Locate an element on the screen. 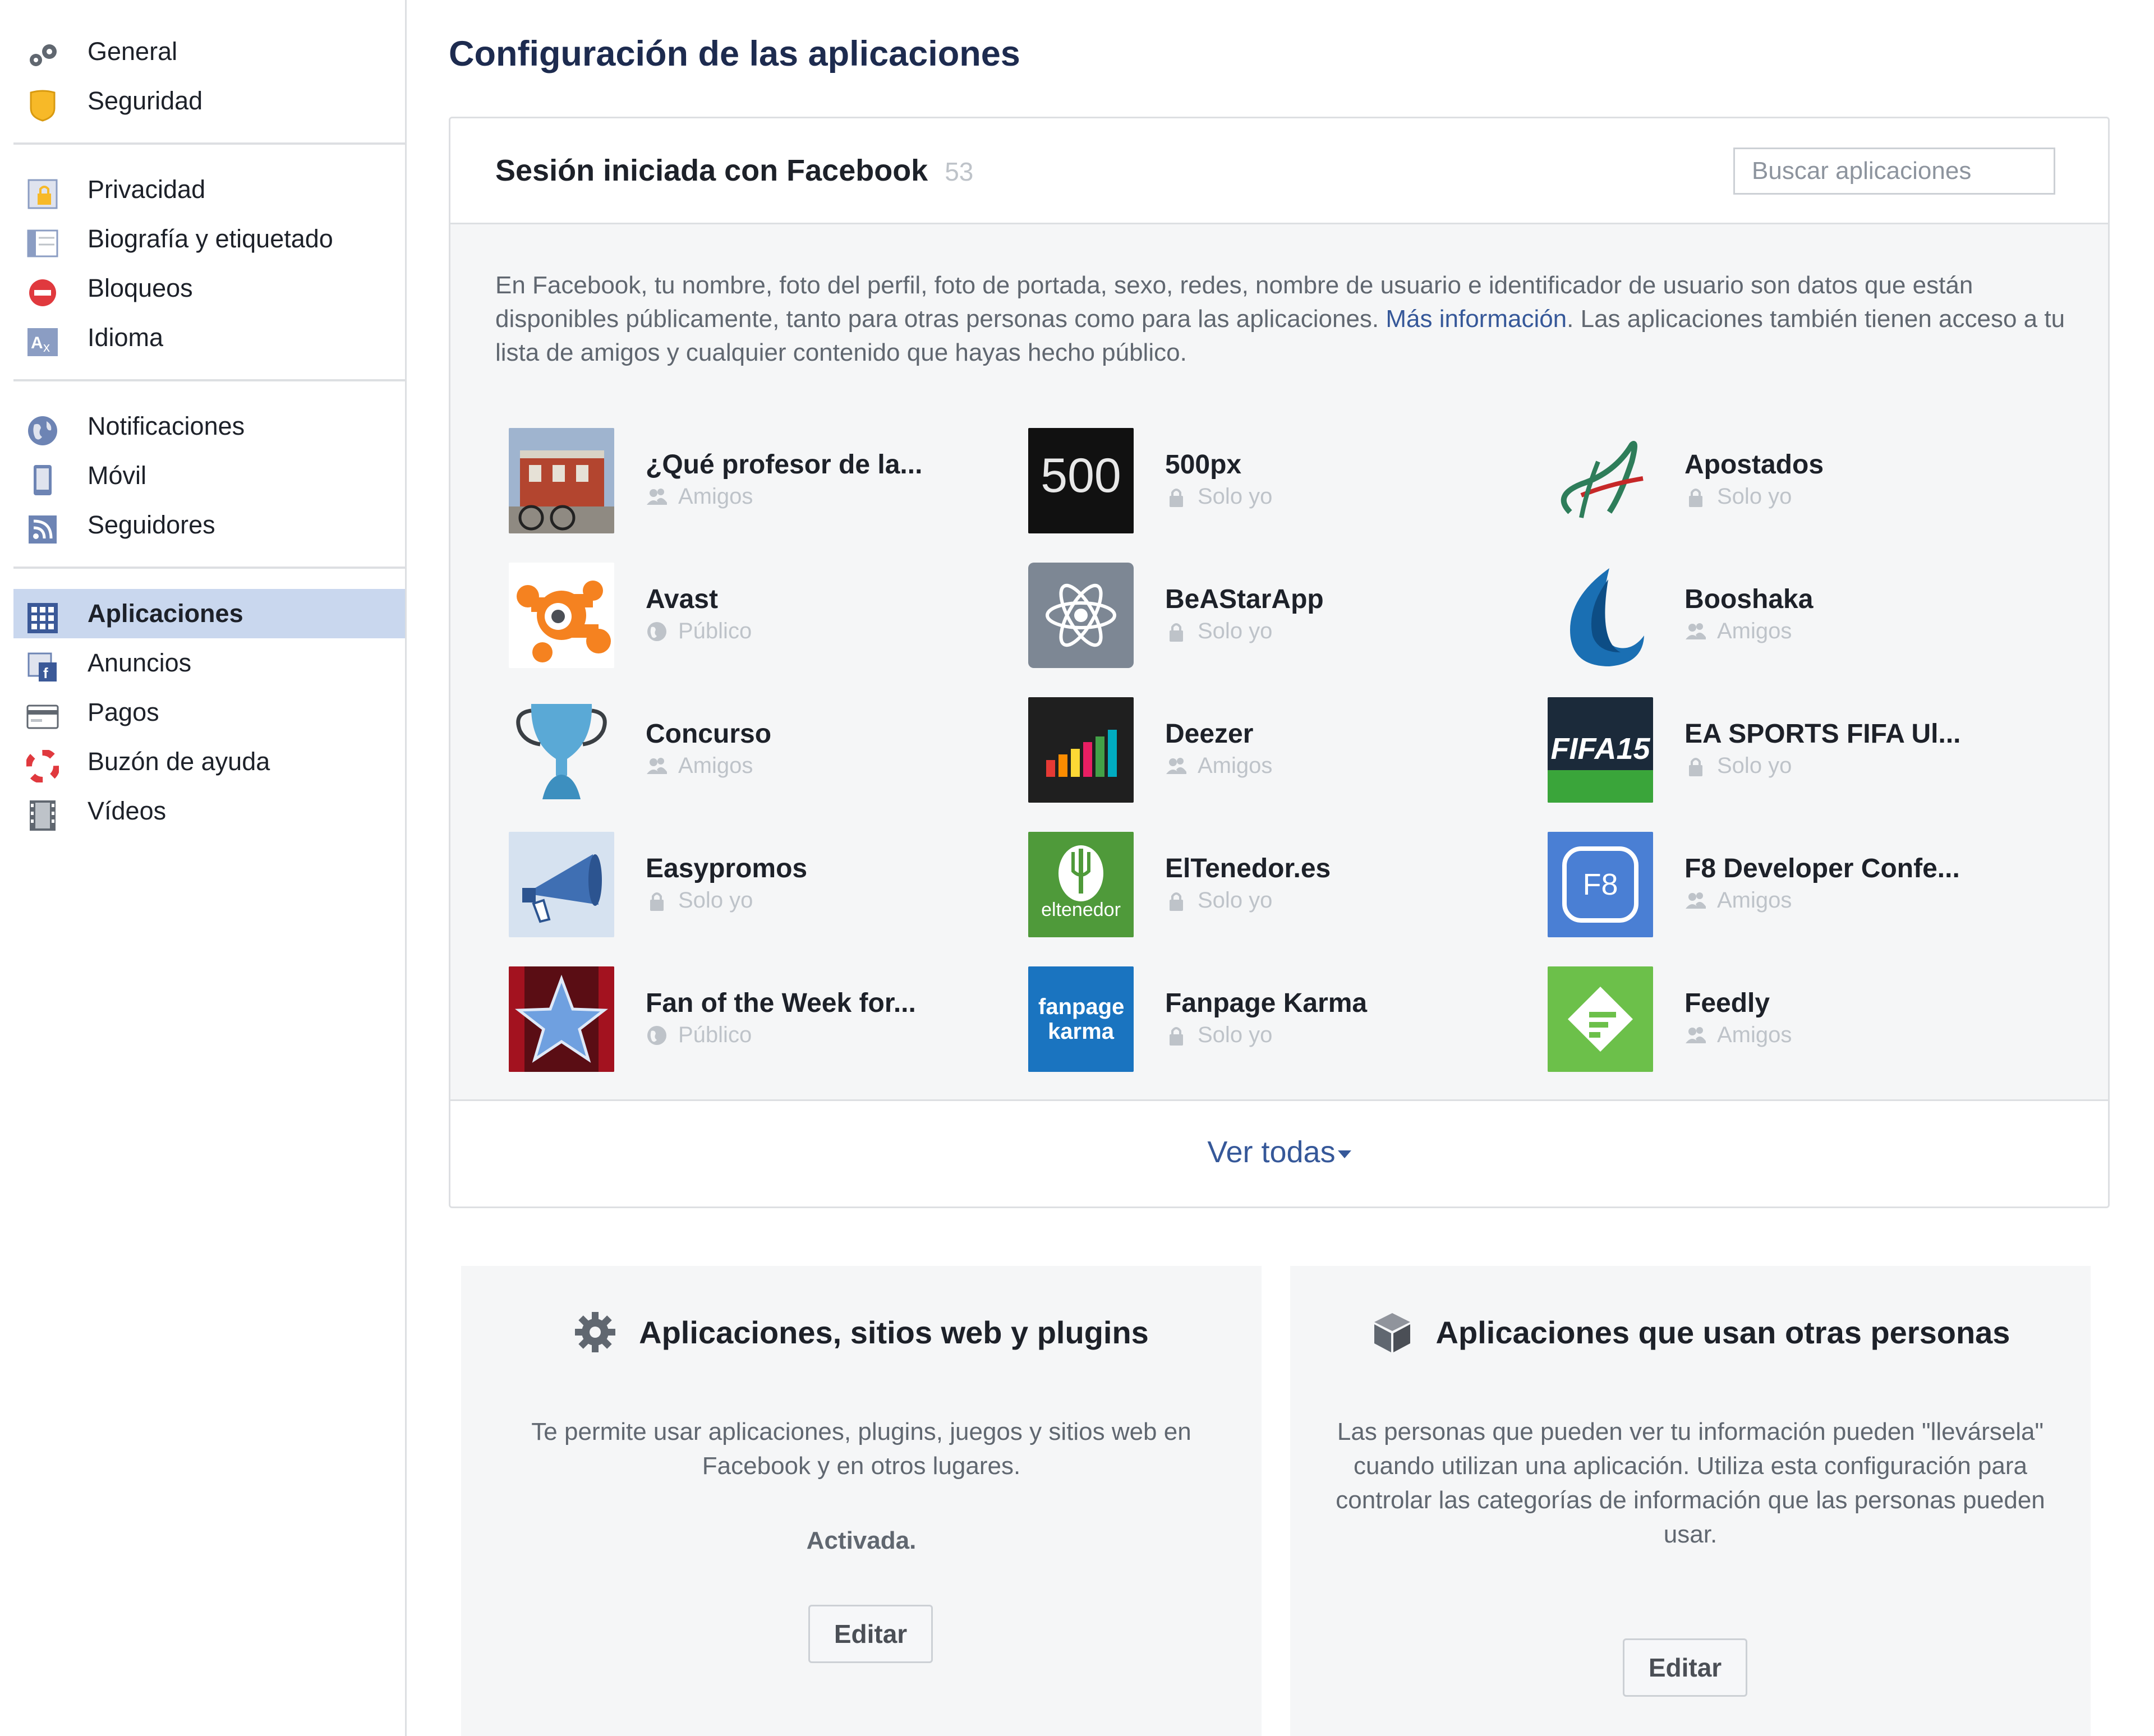 The image size is (2154, 1736). sidebar-item-notifications: Notificaciones is located at coordinates (209, 427).